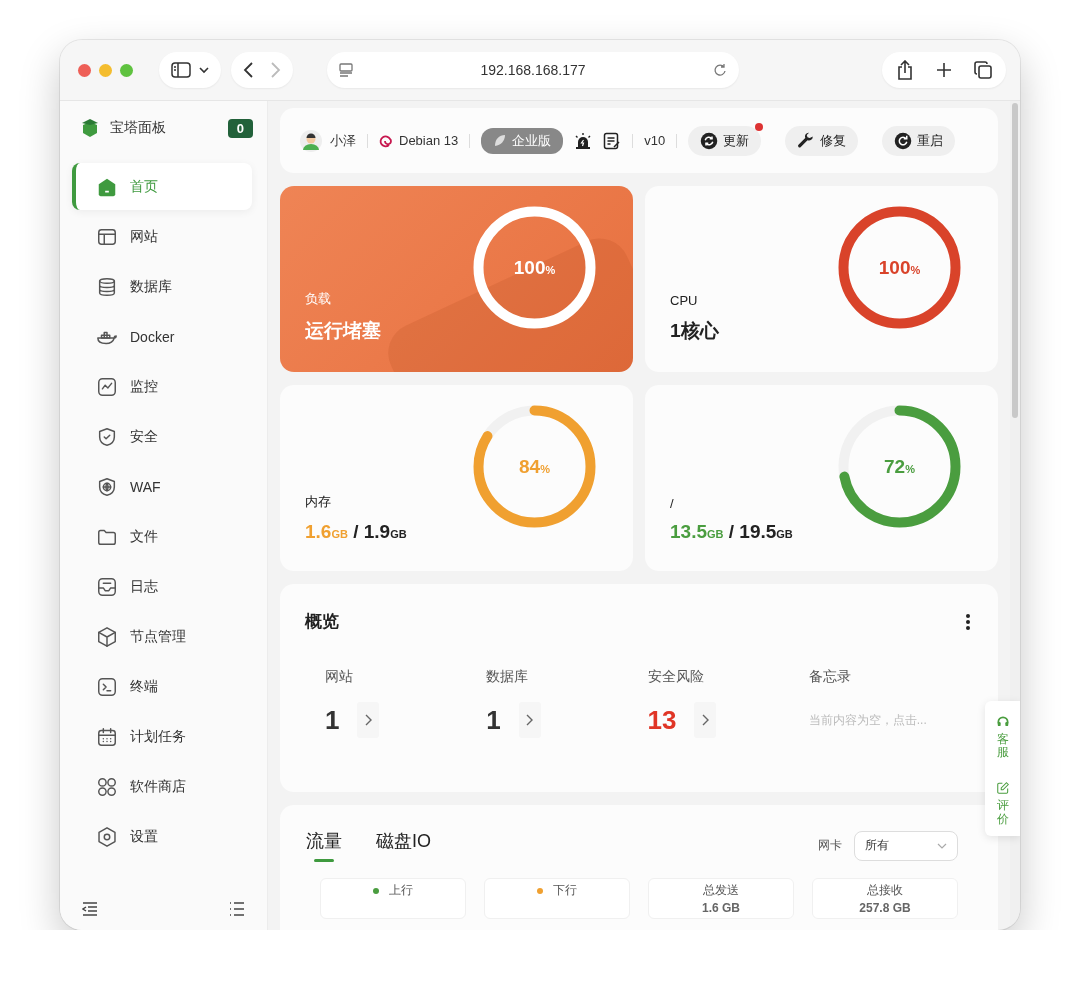  Describe the element at coordinates (138, 128) in the screenshot. I see `panel-title: 宝塔面板` at that location.